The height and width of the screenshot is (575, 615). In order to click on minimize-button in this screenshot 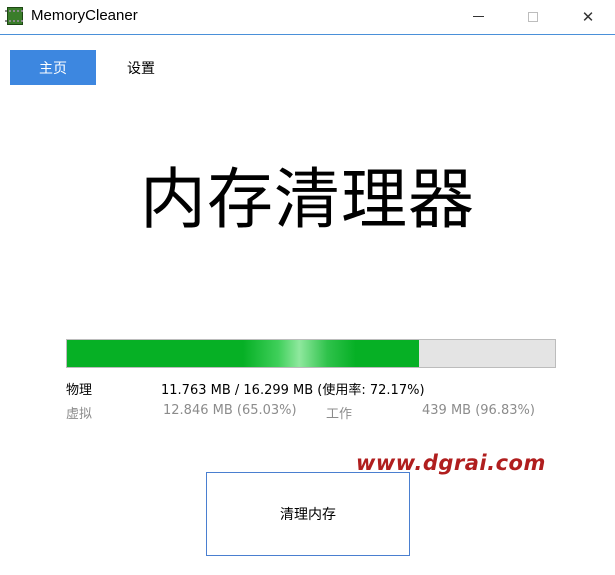, I will do `click(478, 16)`.